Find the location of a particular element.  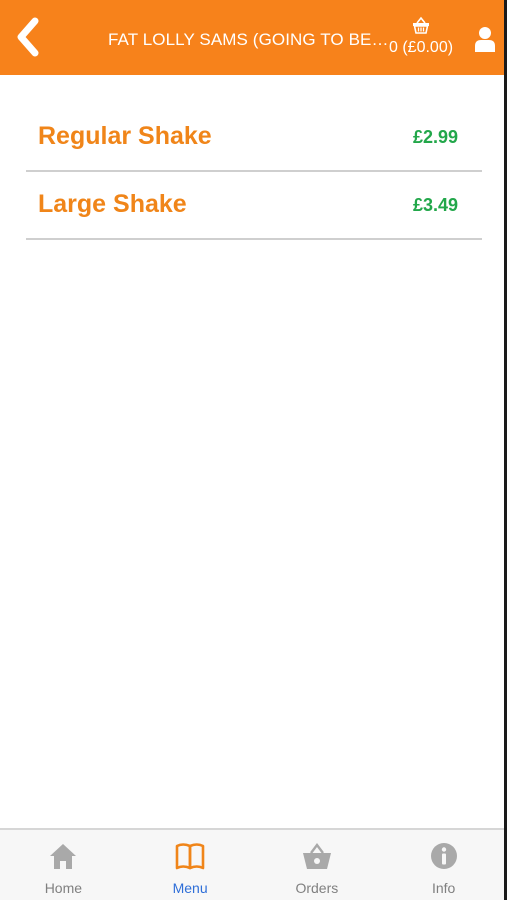

nav-item-orders: Orders is located at coordinates (317, 865).